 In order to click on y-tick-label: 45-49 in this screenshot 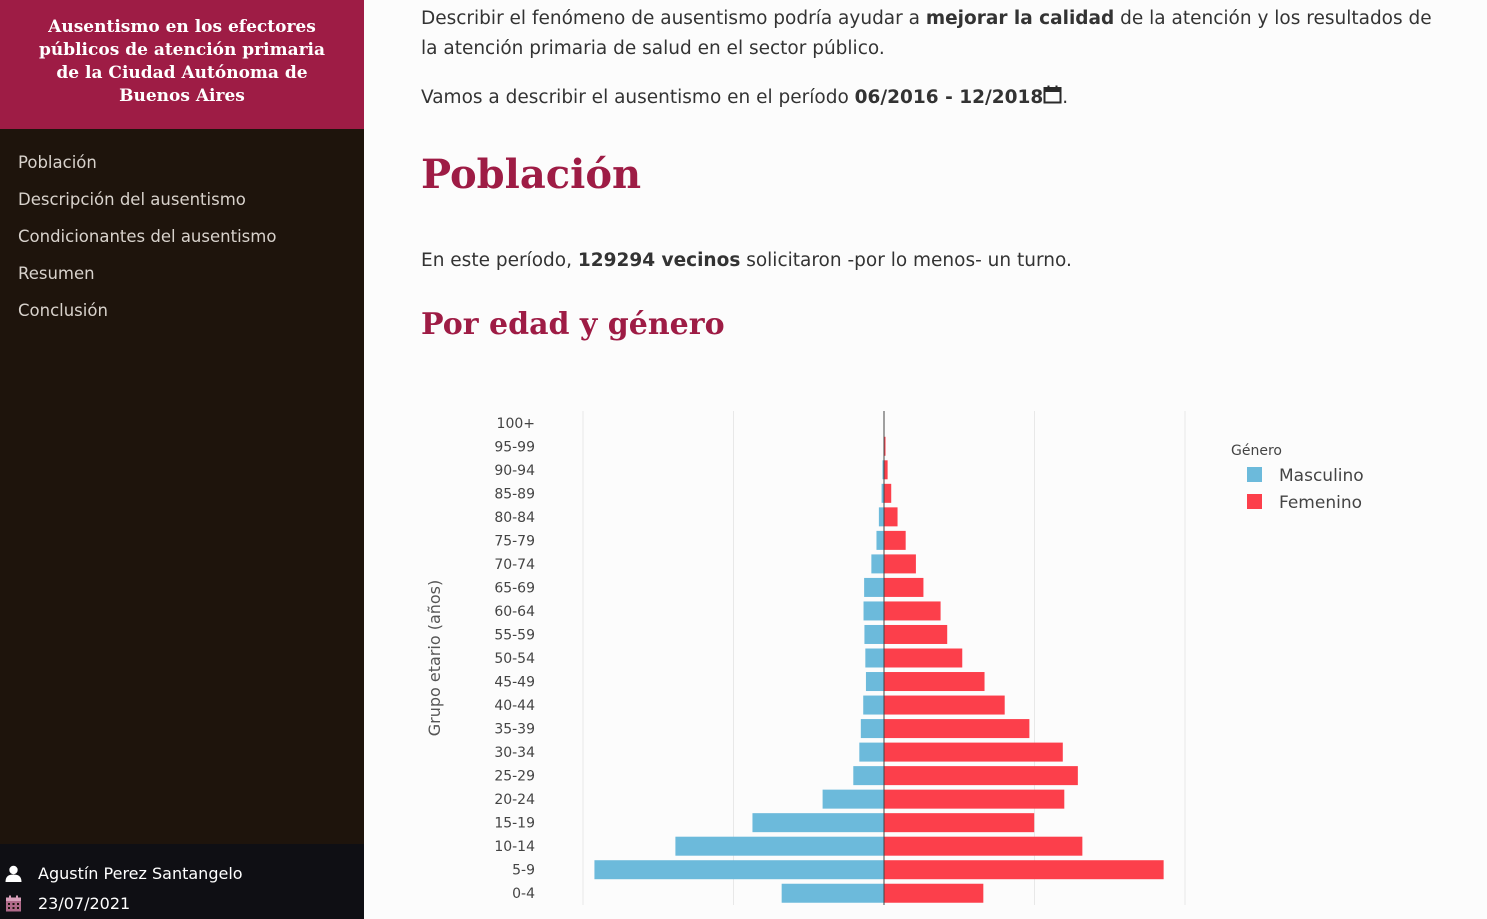, I will do `click(514, 683)`.